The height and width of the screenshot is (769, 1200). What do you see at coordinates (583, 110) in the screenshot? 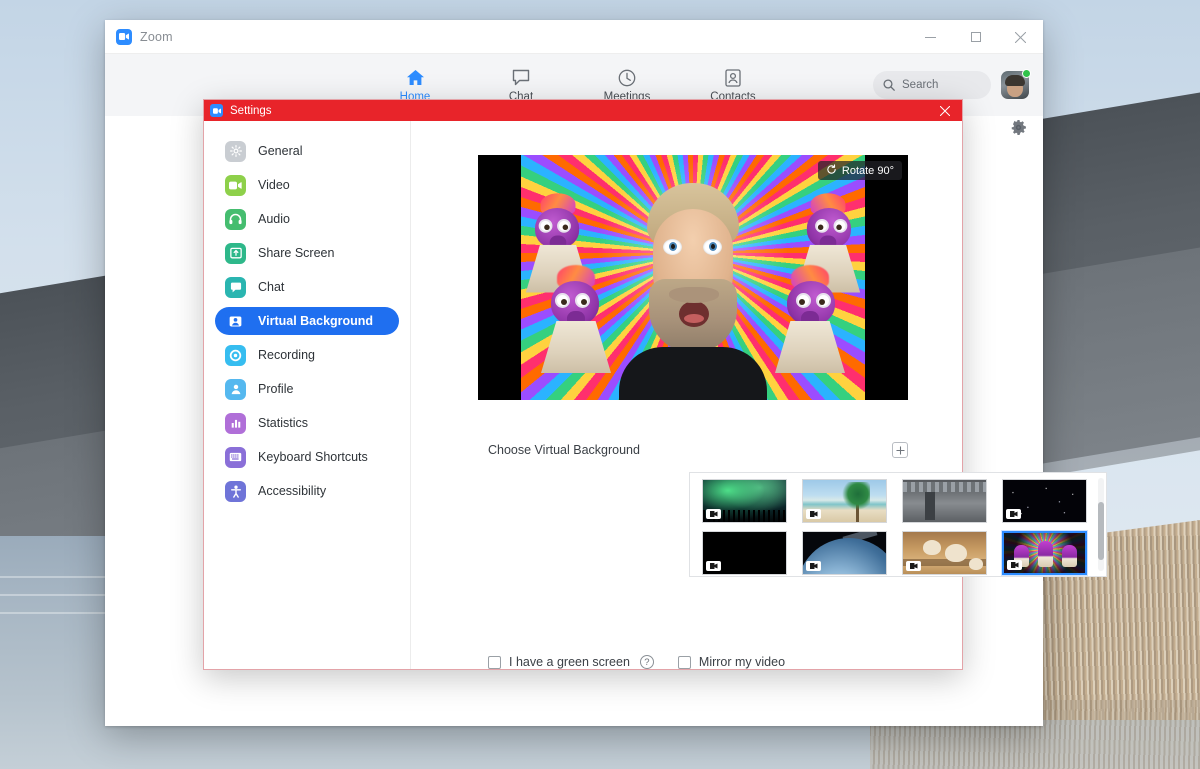
I see `settings-titlebar: Settings` at bounding box center [583, 110].